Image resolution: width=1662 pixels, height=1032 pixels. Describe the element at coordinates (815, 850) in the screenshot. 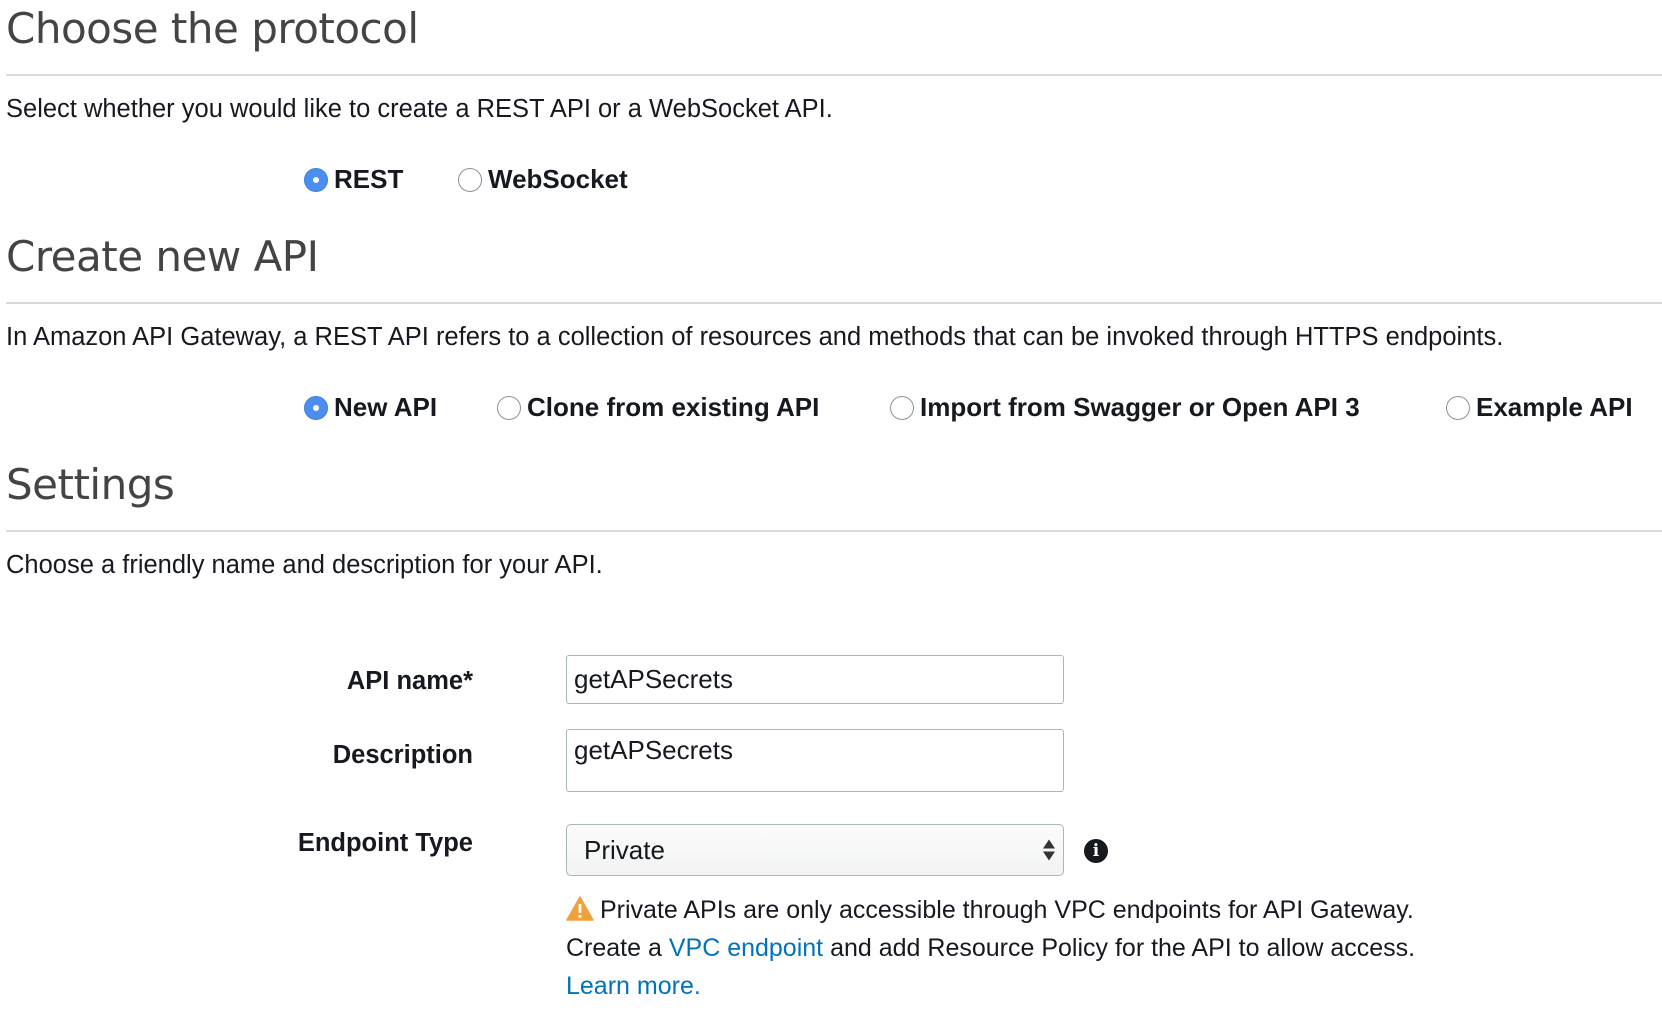

I see `endpoint-type-select: Private` at that location.